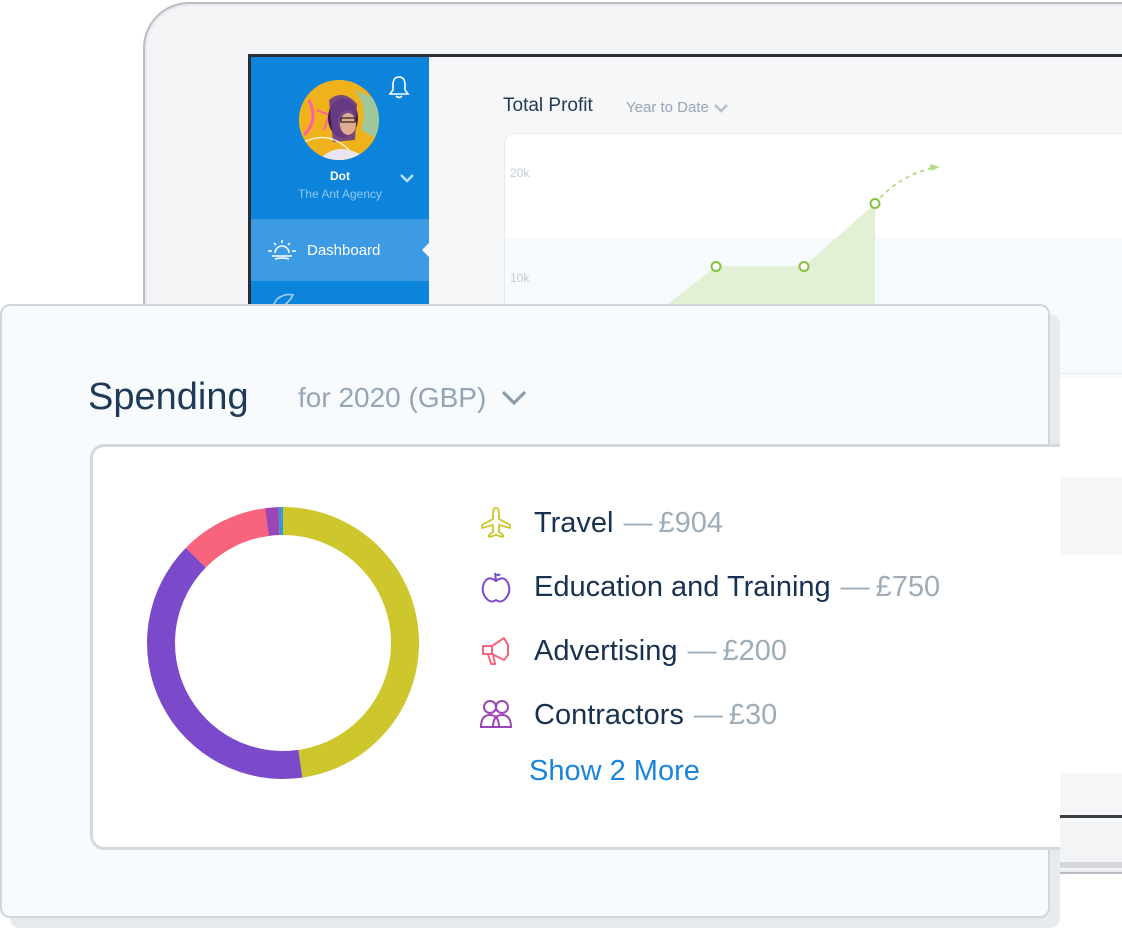  I want to click on legend-item-education: Education and Training — £750, so click(709, 587).